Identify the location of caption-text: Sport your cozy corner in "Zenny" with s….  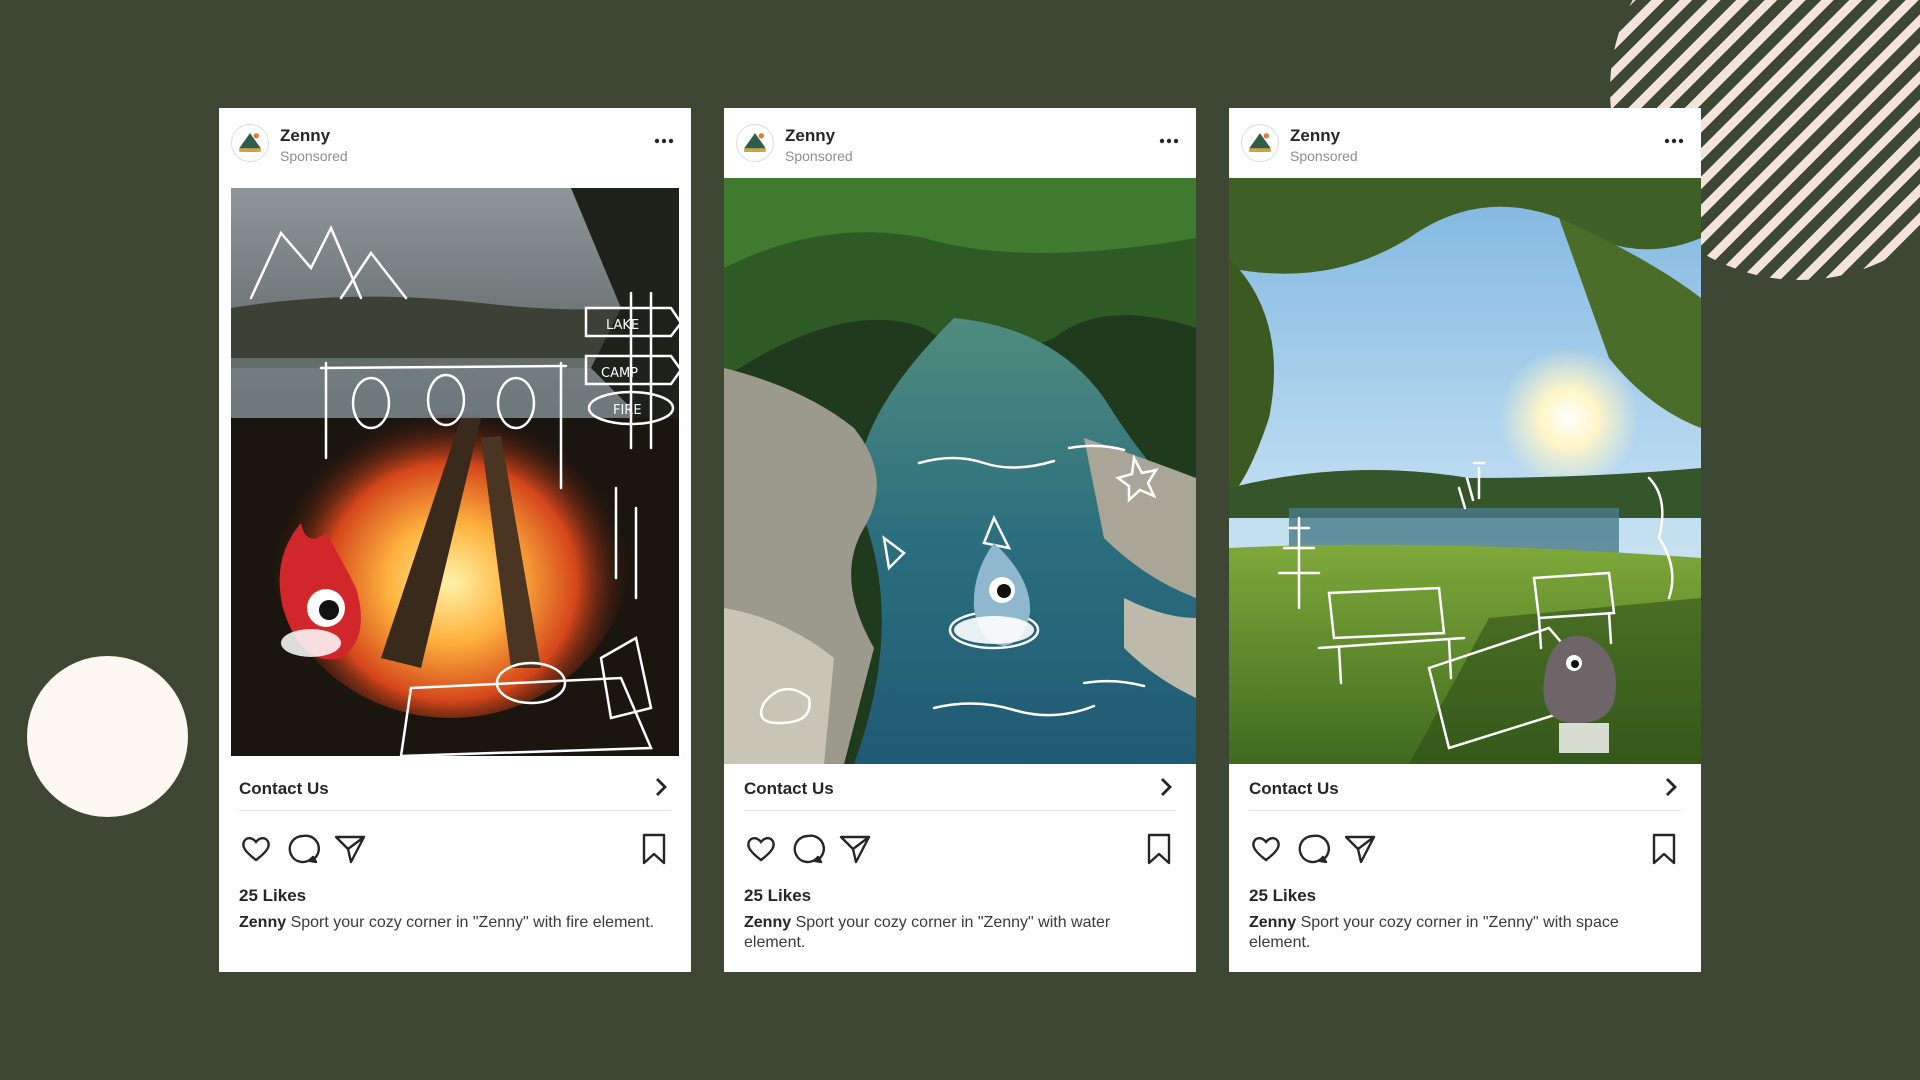
(1434, 932).